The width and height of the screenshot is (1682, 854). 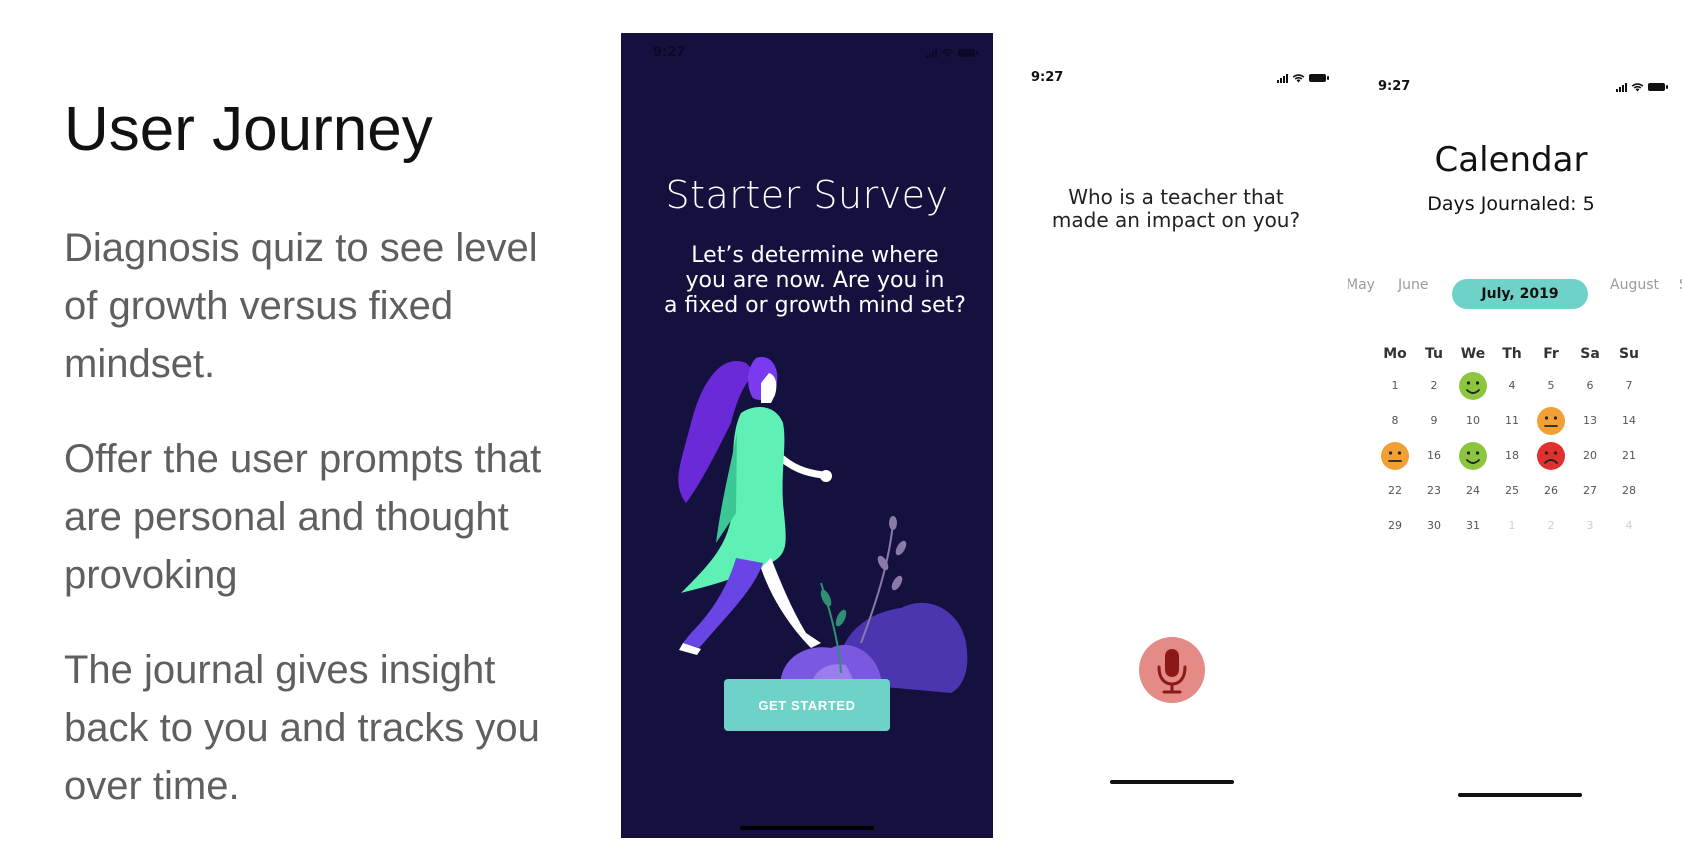 What do you see at coordinates (1512, 421) in the screenshot?
I see `calendar-day: 11` at bounding box center [1512, 421].